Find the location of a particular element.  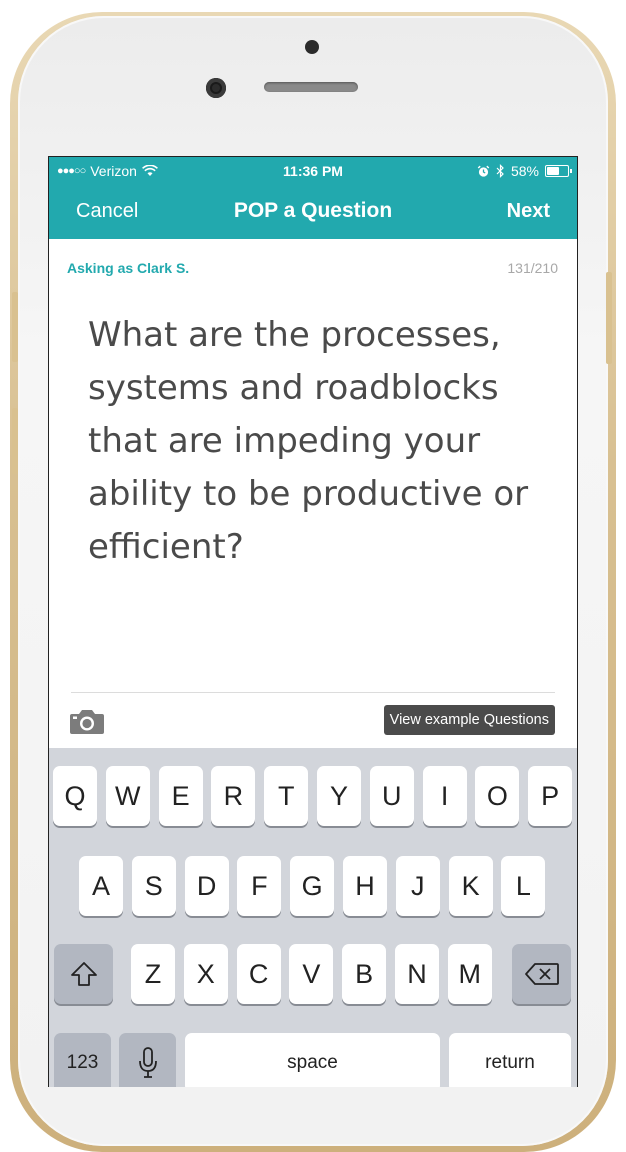

key-i: I is located at coordinates (444, 796).